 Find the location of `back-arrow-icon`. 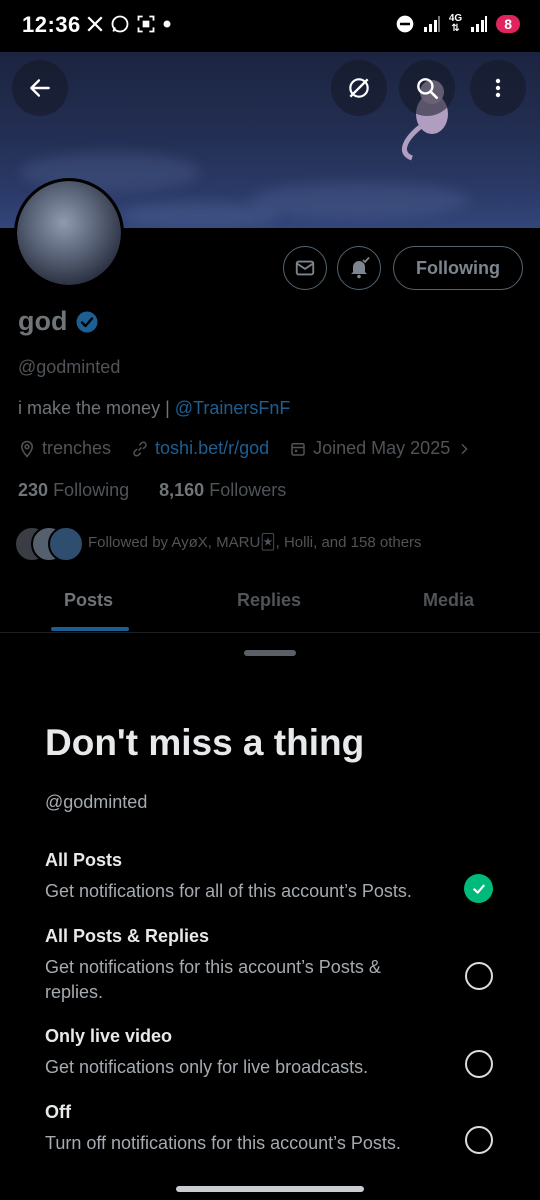

back-arrow-icon is located at coordinates (40, 88).